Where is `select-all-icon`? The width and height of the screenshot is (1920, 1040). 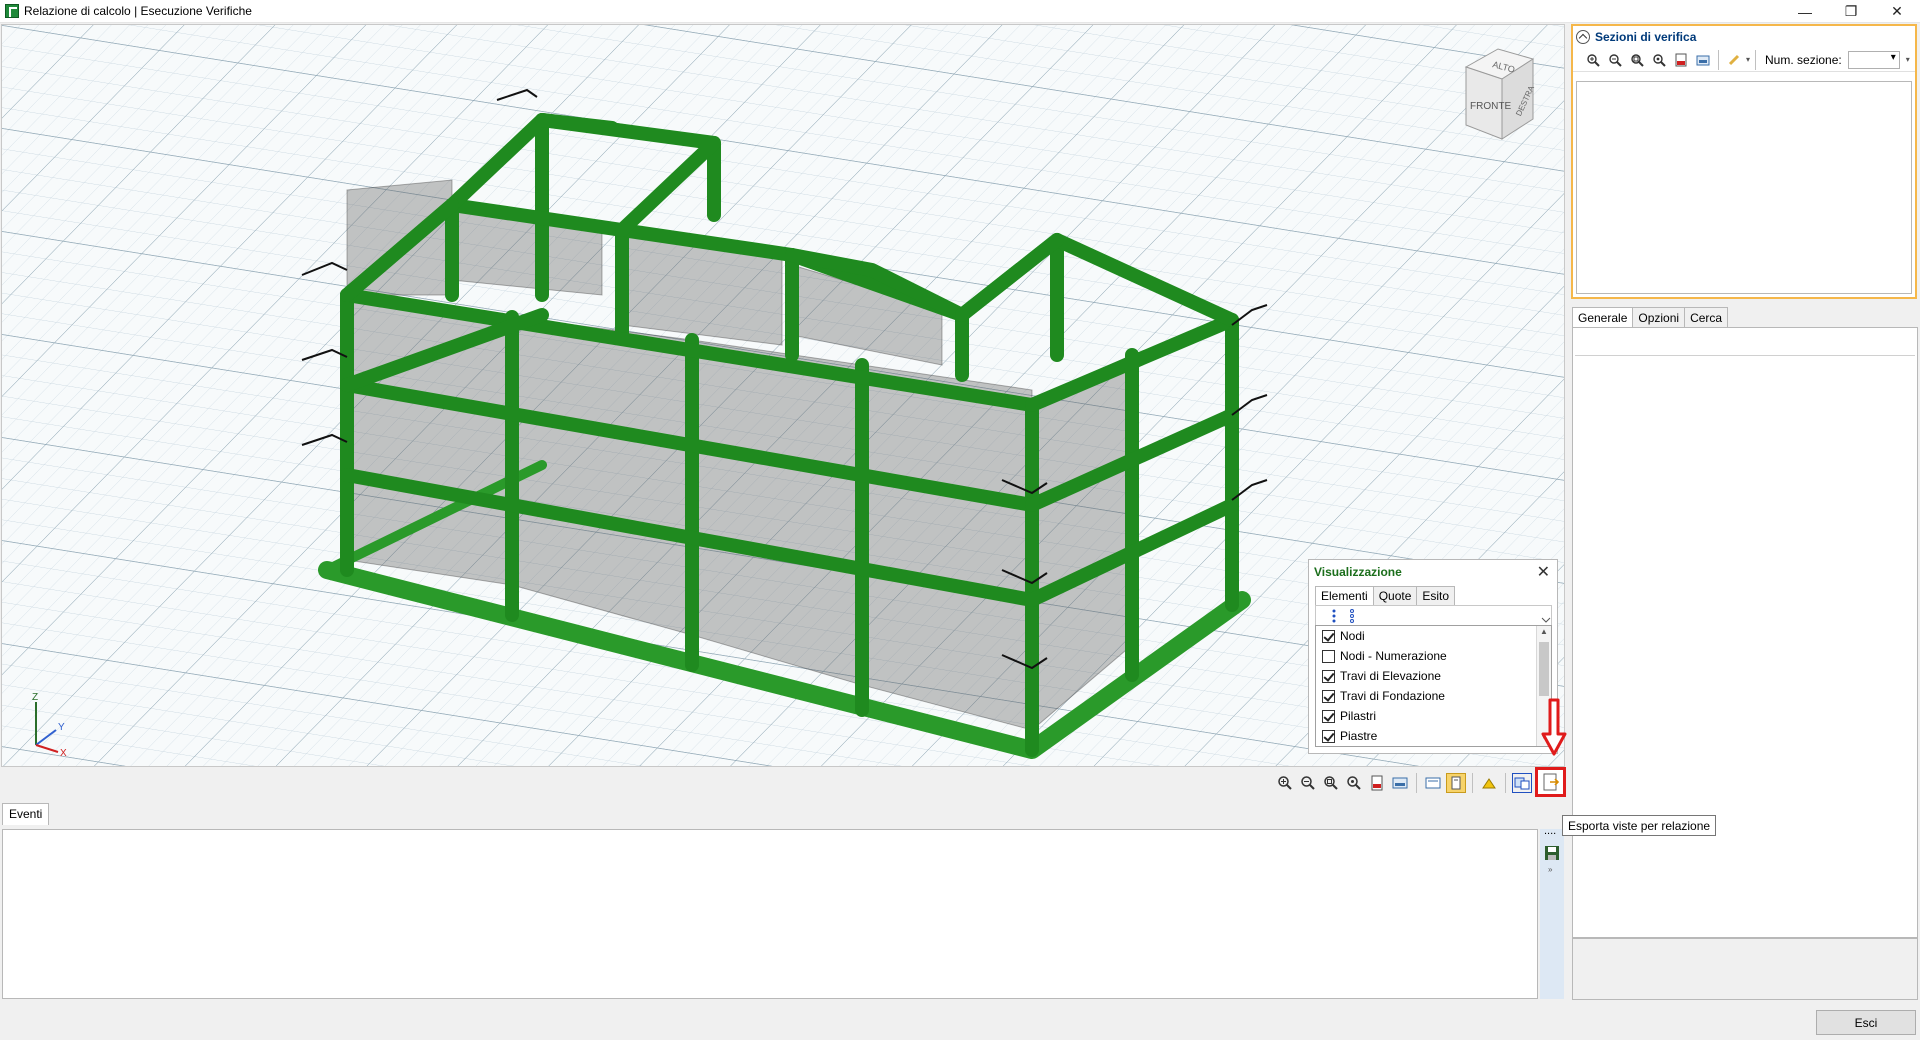 select-all-icon is located at coordinates (1334, 616).